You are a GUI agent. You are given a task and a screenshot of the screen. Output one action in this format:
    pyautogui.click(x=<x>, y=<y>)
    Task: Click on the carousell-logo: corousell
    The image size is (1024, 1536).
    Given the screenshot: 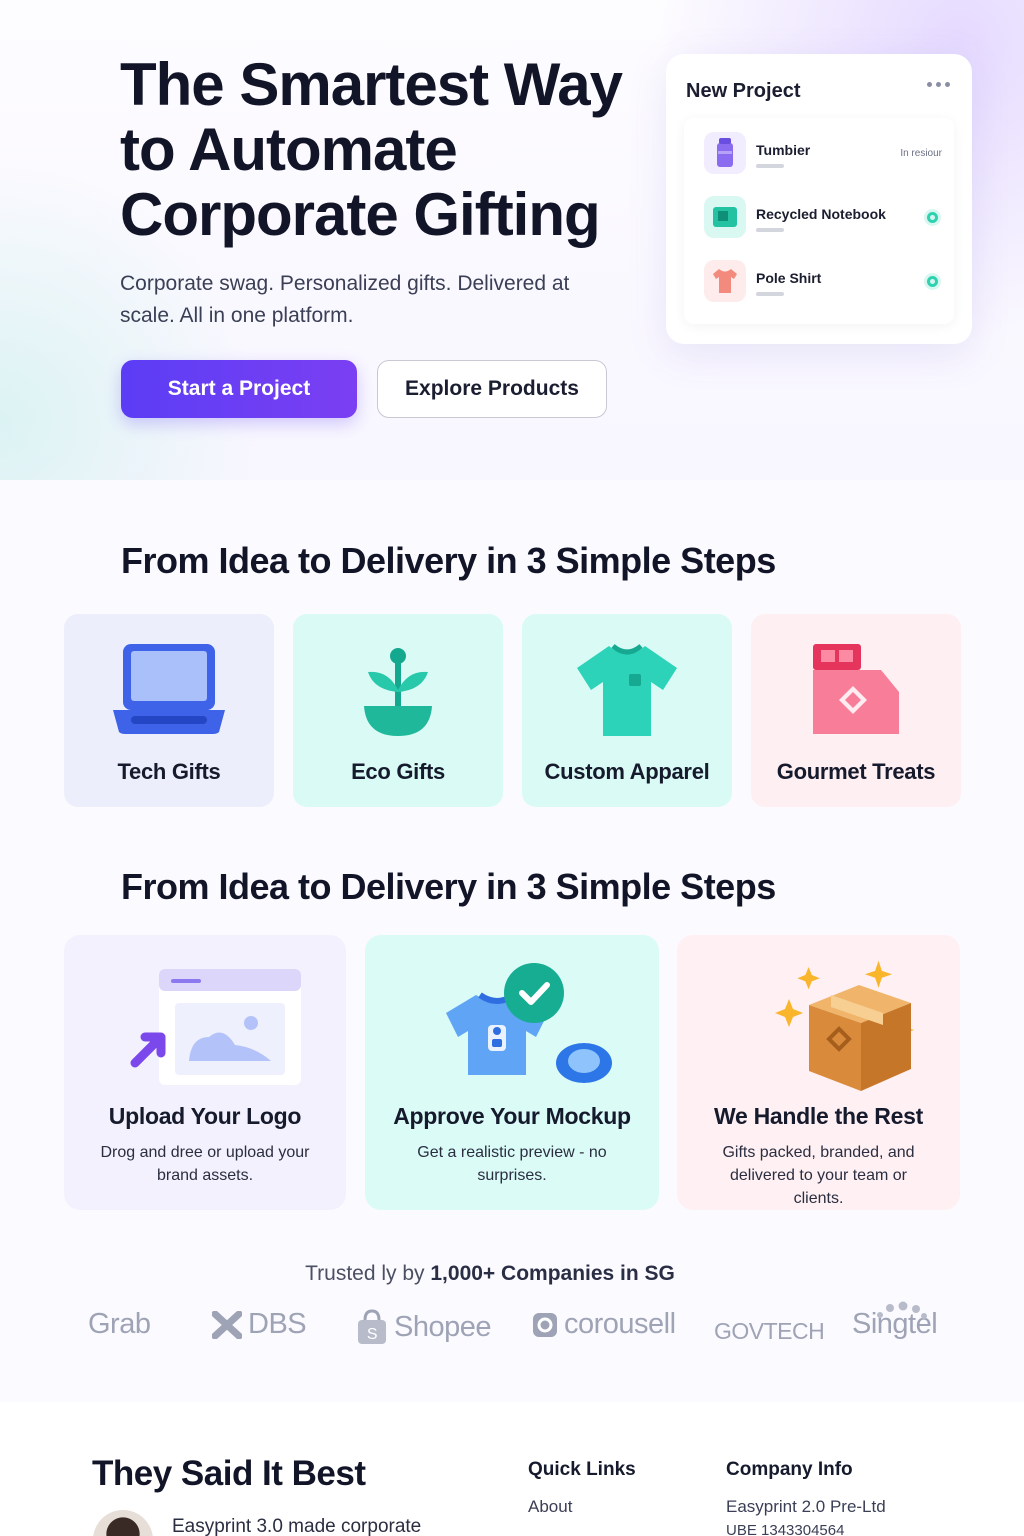 What is the action you would take?
    pyautogui.click(x=604, y=1324)
    